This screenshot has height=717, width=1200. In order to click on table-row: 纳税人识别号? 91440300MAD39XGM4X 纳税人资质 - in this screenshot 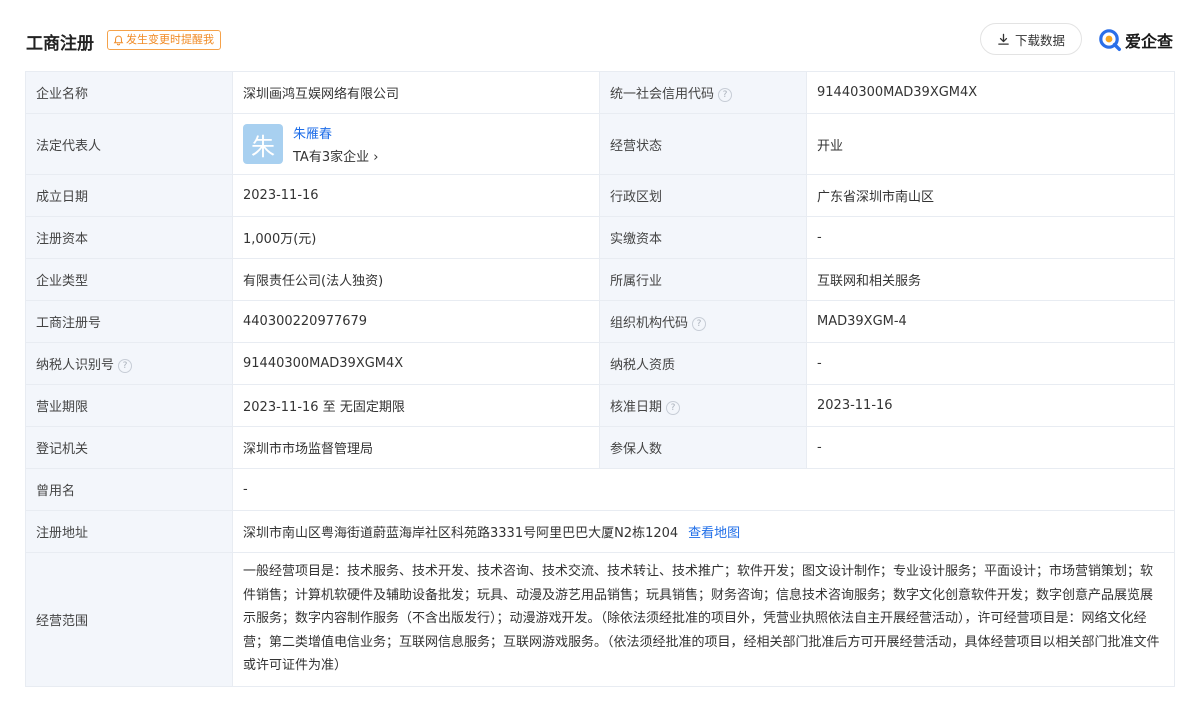, I will do `click(600, 363)`.